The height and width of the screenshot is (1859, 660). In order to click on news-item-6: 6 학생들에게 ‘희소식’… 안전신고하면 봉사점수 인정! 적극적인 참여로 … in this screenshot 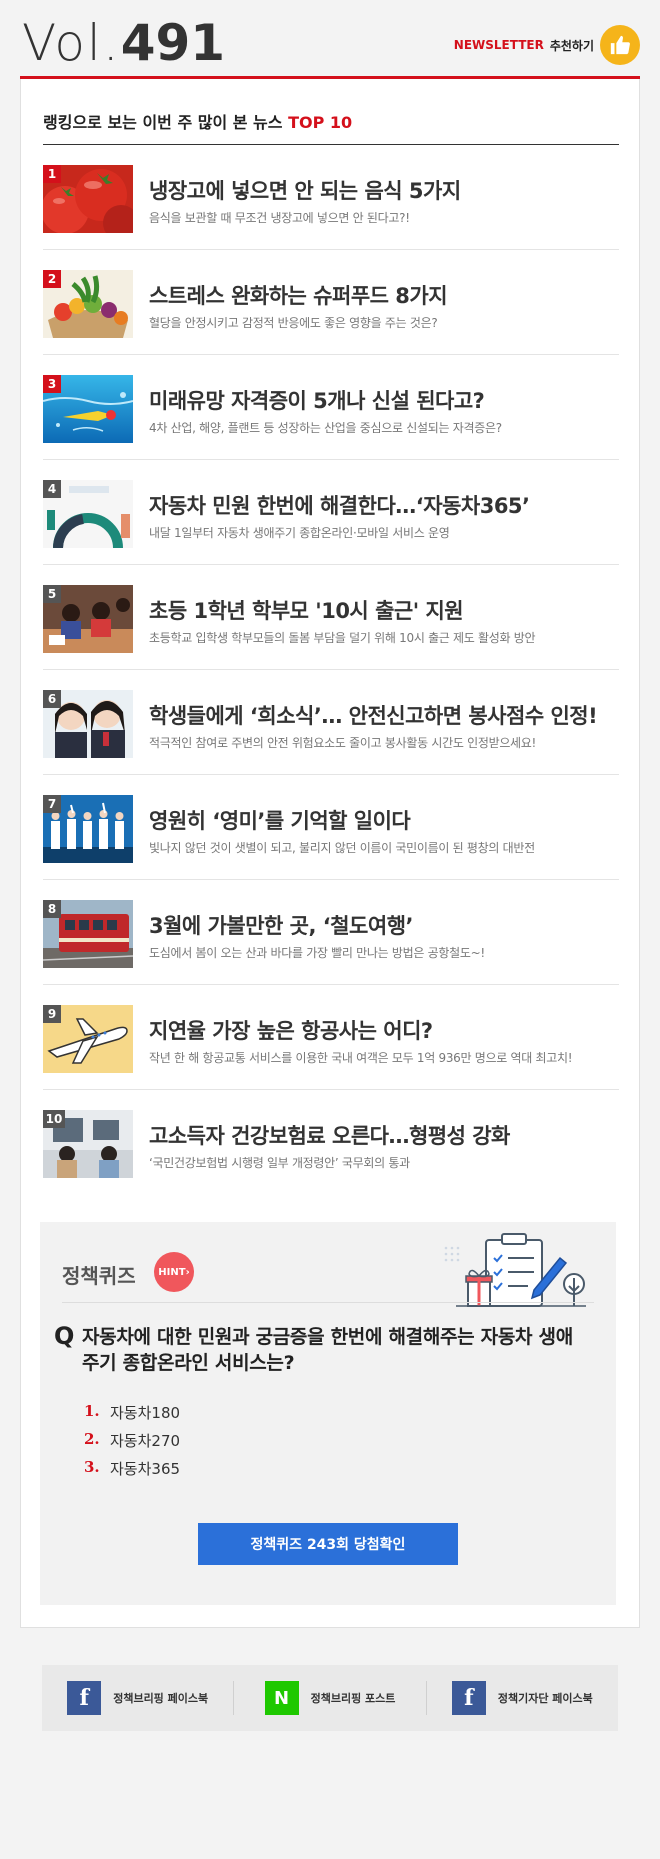, I will do `click(331, 722)`.